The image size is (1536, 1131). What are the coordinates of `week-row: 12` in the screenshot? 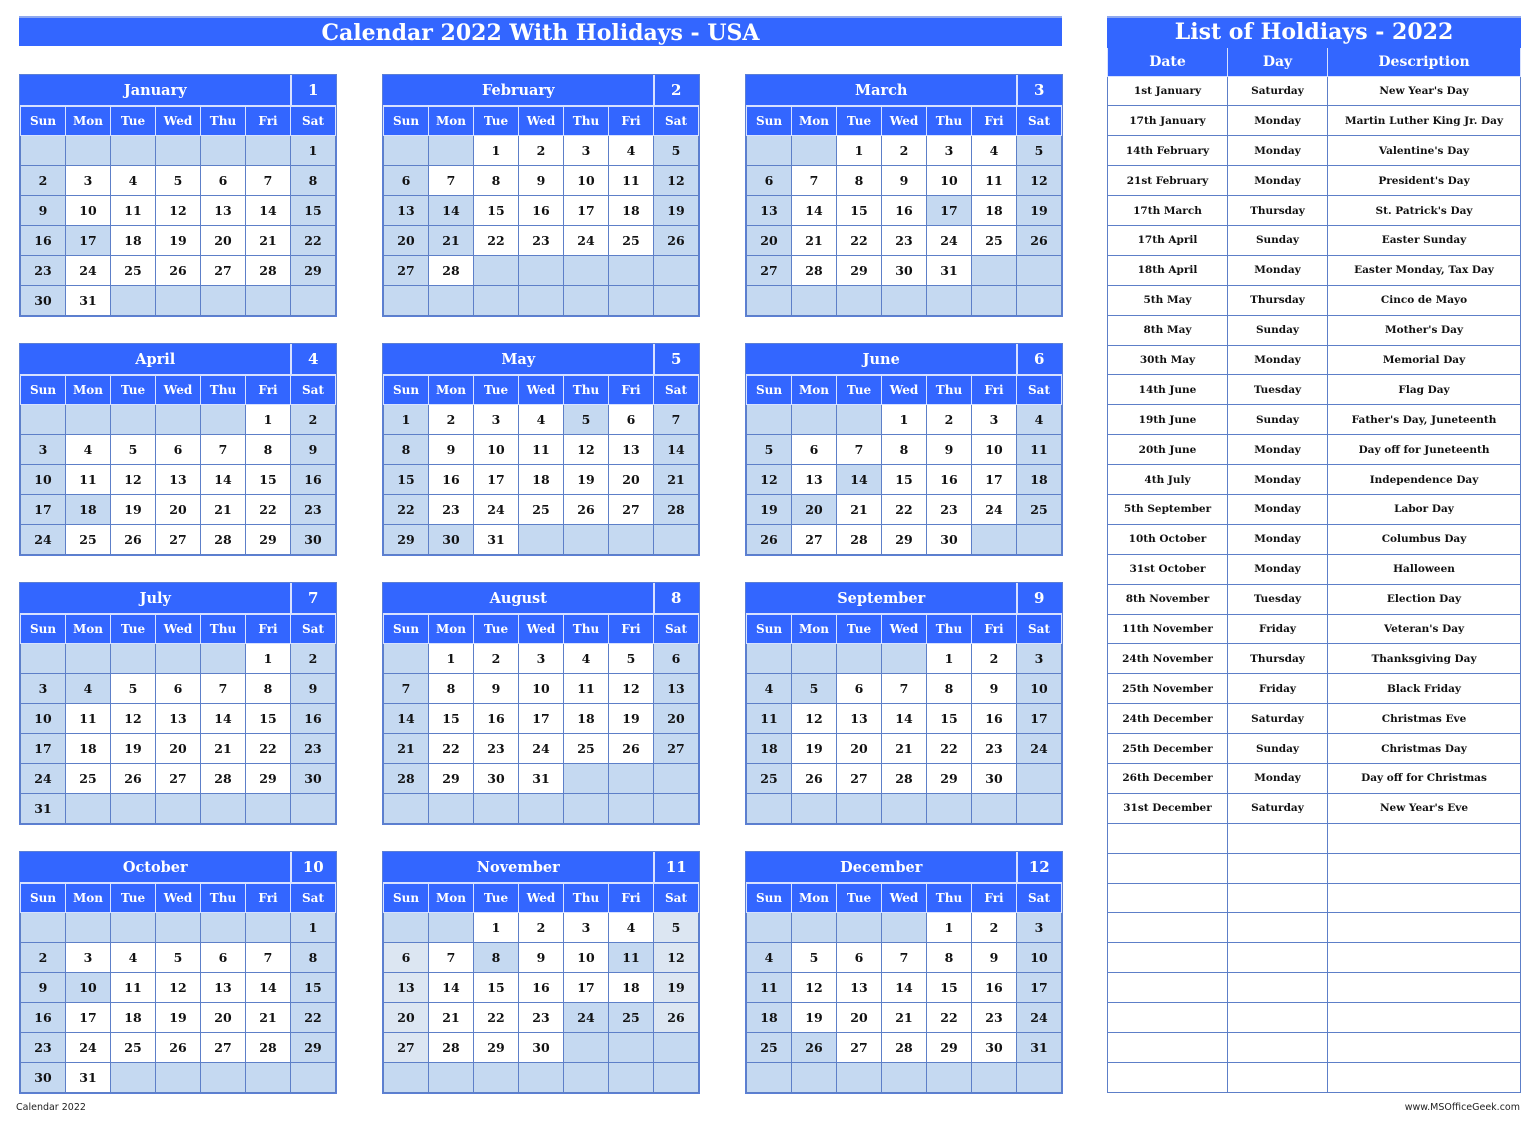 It's located at (178, 419).